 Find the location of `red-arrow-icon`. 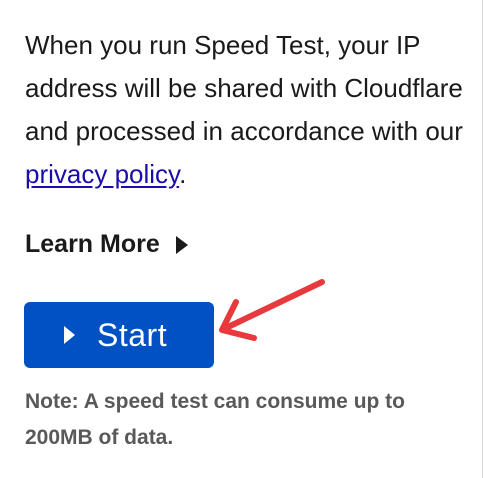

red-arrow-icon is located at coordinates (272, 310).